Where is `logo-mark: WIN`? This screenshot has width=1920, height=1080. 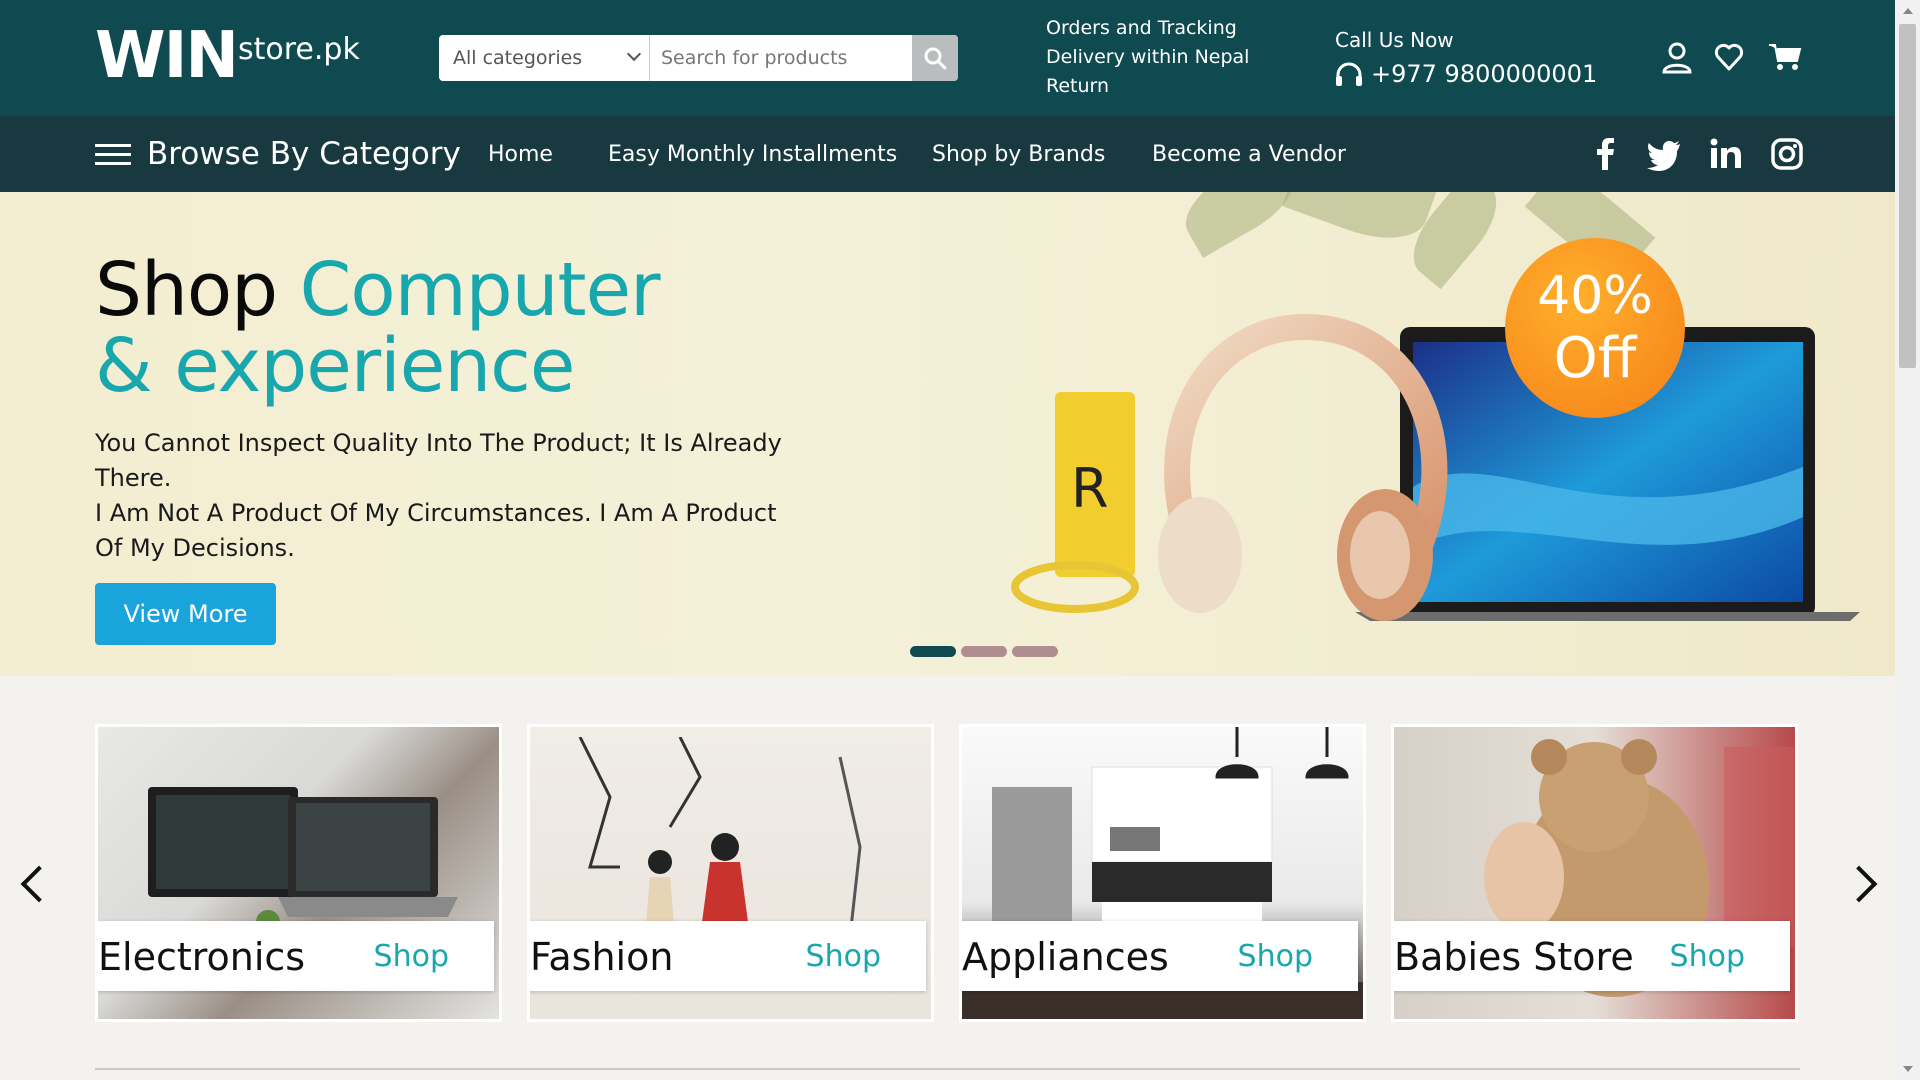
logo-mark: WIN is located at coordinates (167, 56).